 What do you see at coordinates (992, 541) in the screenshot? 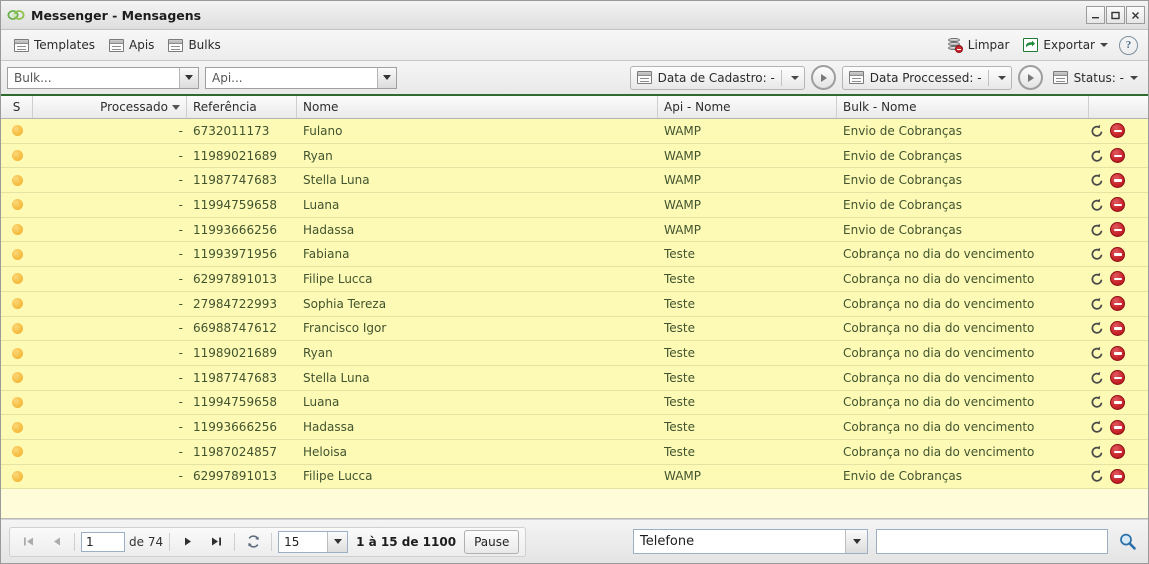
I see `search-input` at bounding box center [992, 541].